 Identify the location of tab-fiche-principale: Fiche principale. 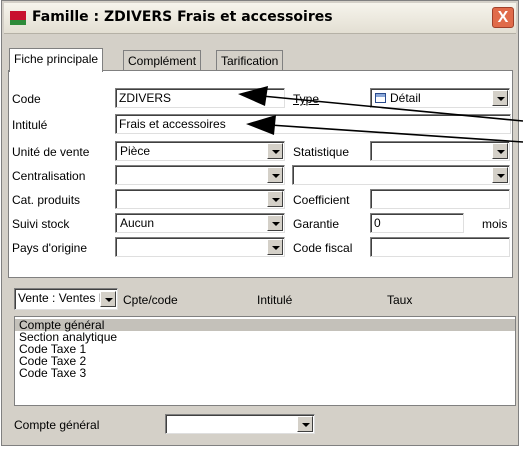
(56, 60).